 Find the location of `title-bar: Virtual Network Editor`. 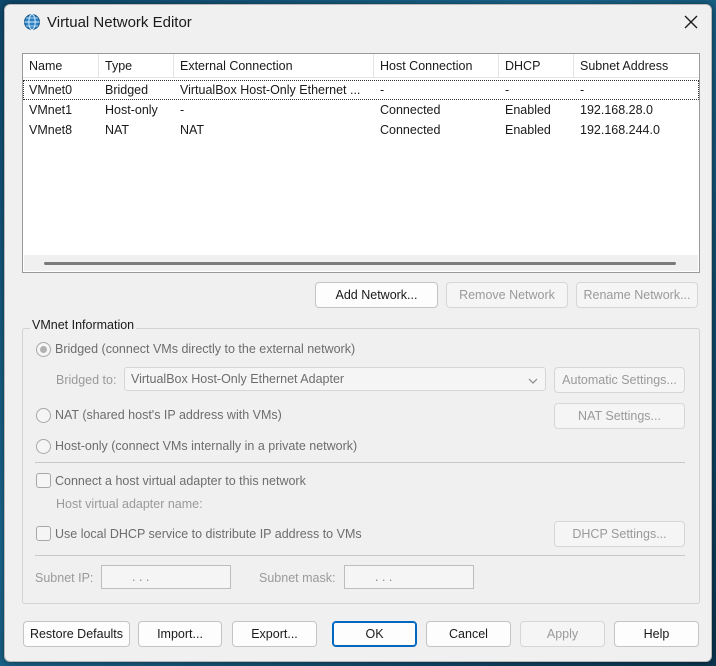

title-bar: Virtual Network Editor is located at coordinates (358, 22).